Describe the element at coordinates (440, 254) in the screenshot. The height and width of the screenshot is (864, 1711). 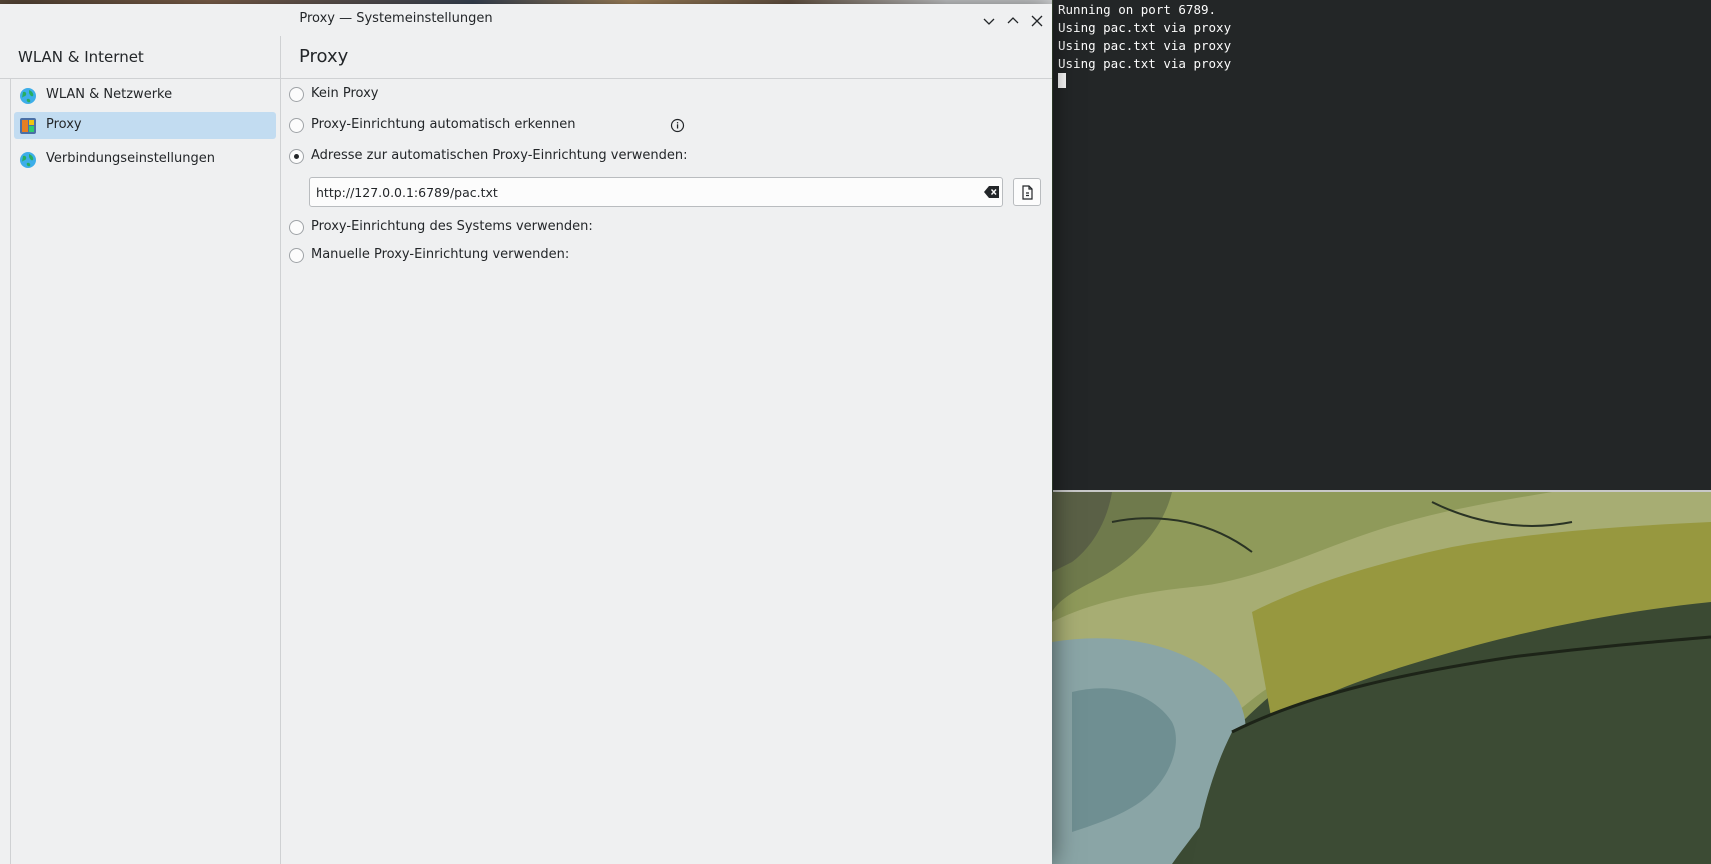
I see `radio-label: Manuelle Proxy-Einrichtung verwenden:` at that location.